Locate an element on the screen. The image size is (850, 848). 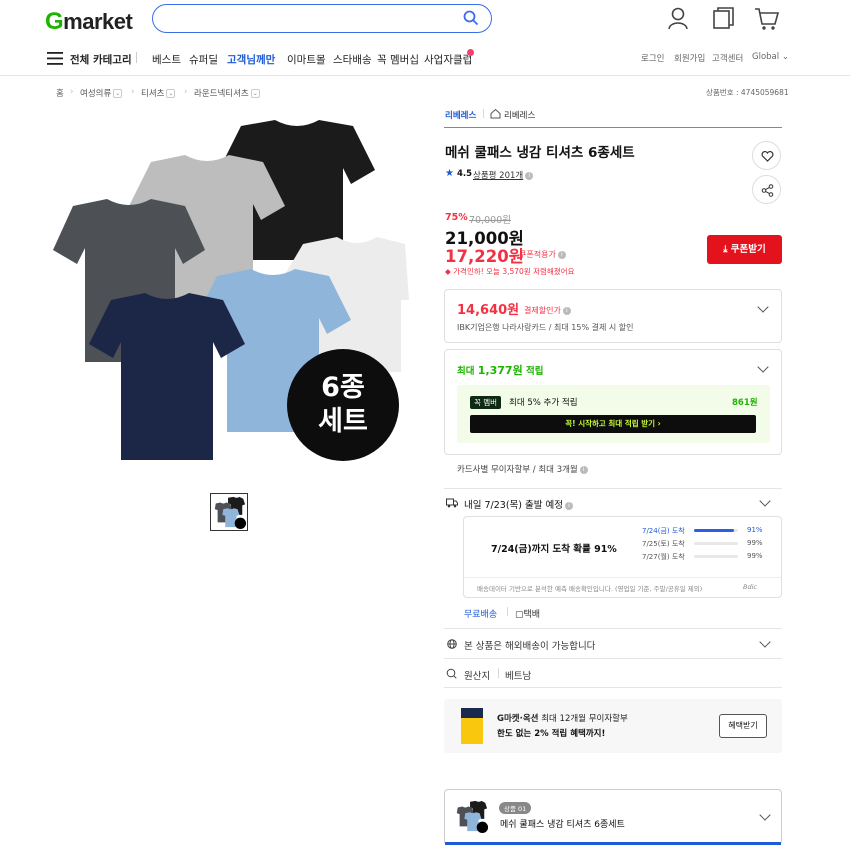
savings-note: ◆ 가격인하! 오늘 3,570원 저렴해졌어요 is located at coordinates (510, 271).